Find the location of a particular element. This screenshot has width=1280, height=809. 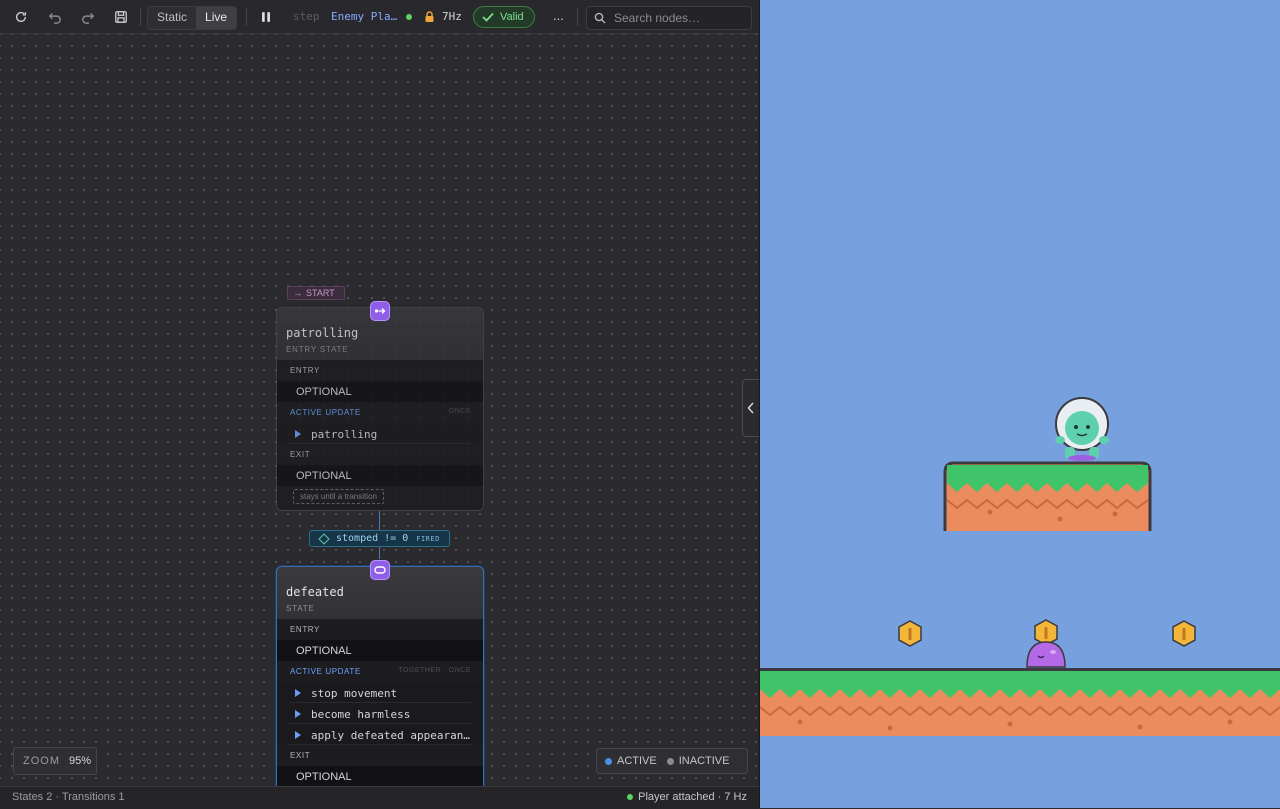

active-dot is located at coordinates (608, 761).